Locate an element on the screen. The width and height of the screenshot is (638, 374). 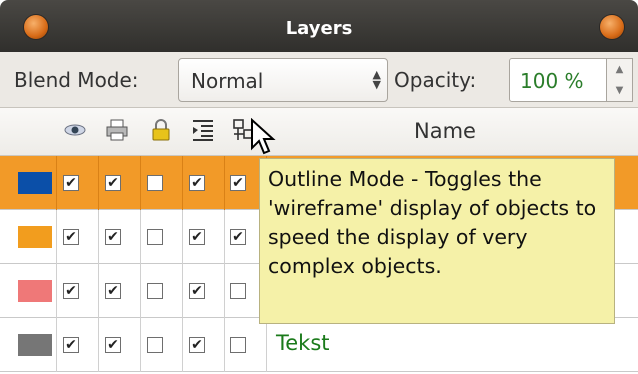
layer-name: Tekst is located at coordinates (303, 343).